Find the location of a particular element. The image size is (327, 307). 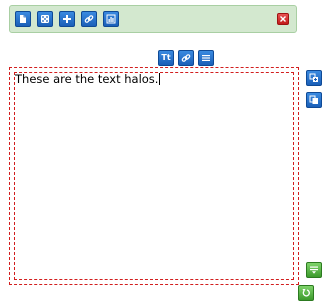

dice-icon is located at coordinates (45, 19).